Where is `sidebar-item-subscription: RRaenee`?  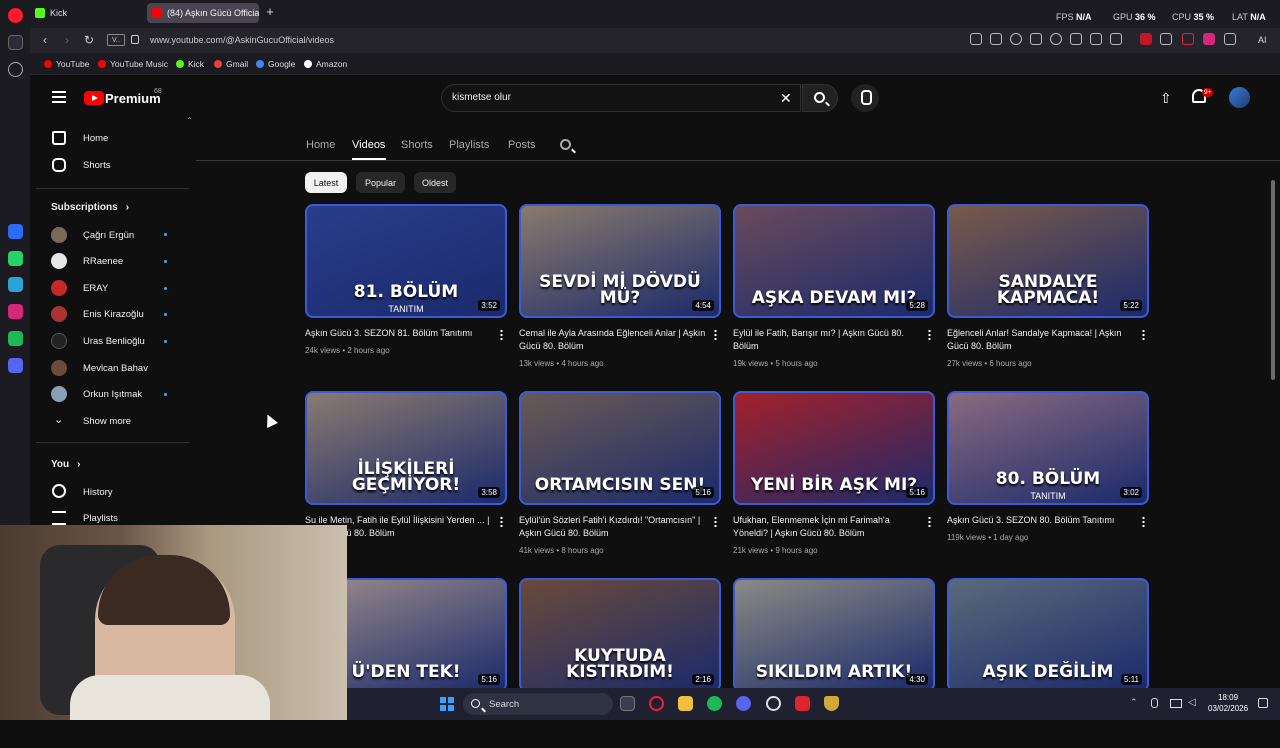 sidebar-item-subscription: RRaenee is located at coordinates (103, 261).